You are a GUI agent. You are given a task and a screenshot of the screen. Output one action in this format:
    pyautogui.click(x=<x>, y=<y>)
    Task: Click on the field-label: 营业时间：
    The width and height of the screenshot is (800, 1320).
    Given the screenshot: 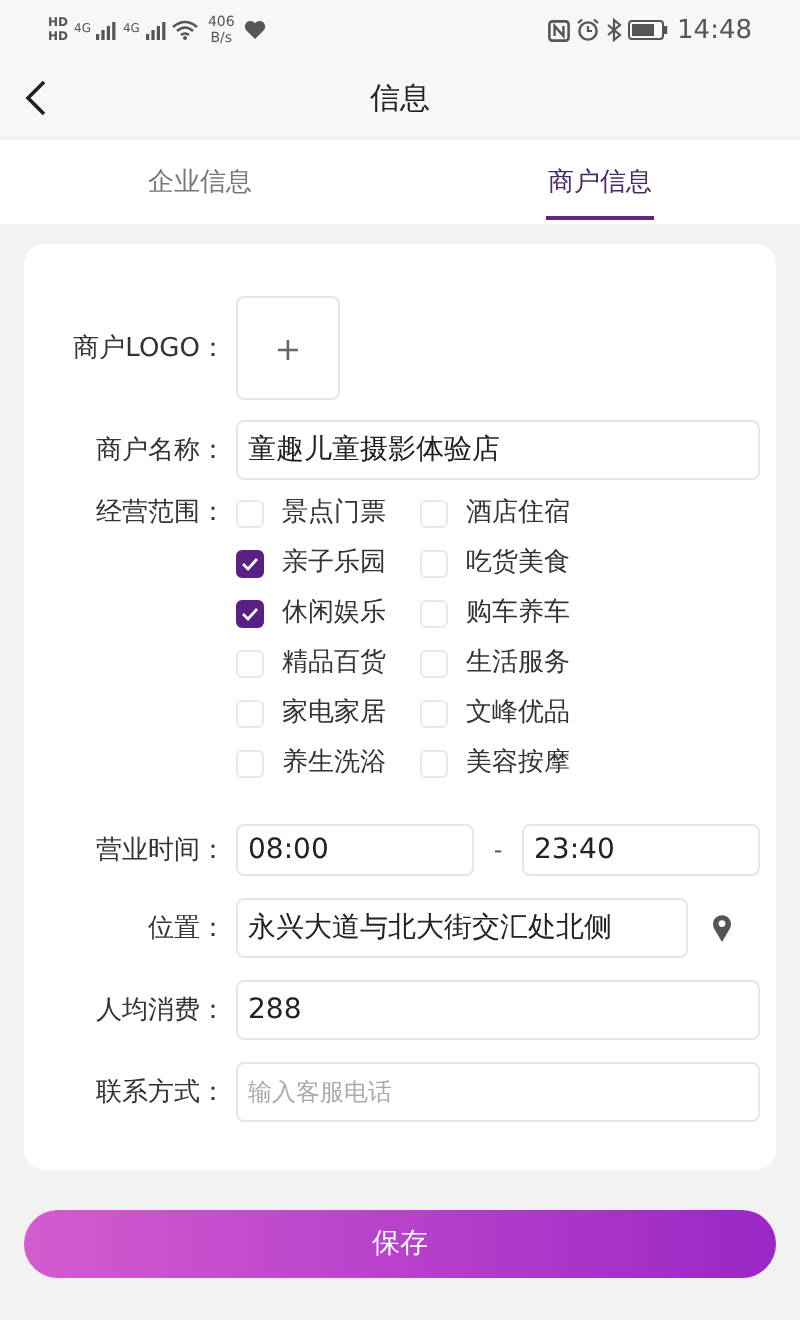 What is the action you would take?
    pyautogui.click(x=160, y=851)
    